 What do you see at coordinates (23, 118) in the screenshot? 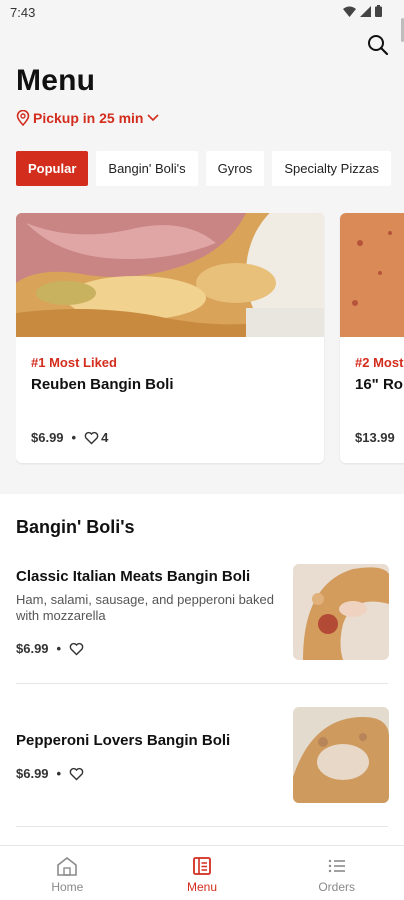
I see `location-pin-icon` at bounding box center [23, 118].